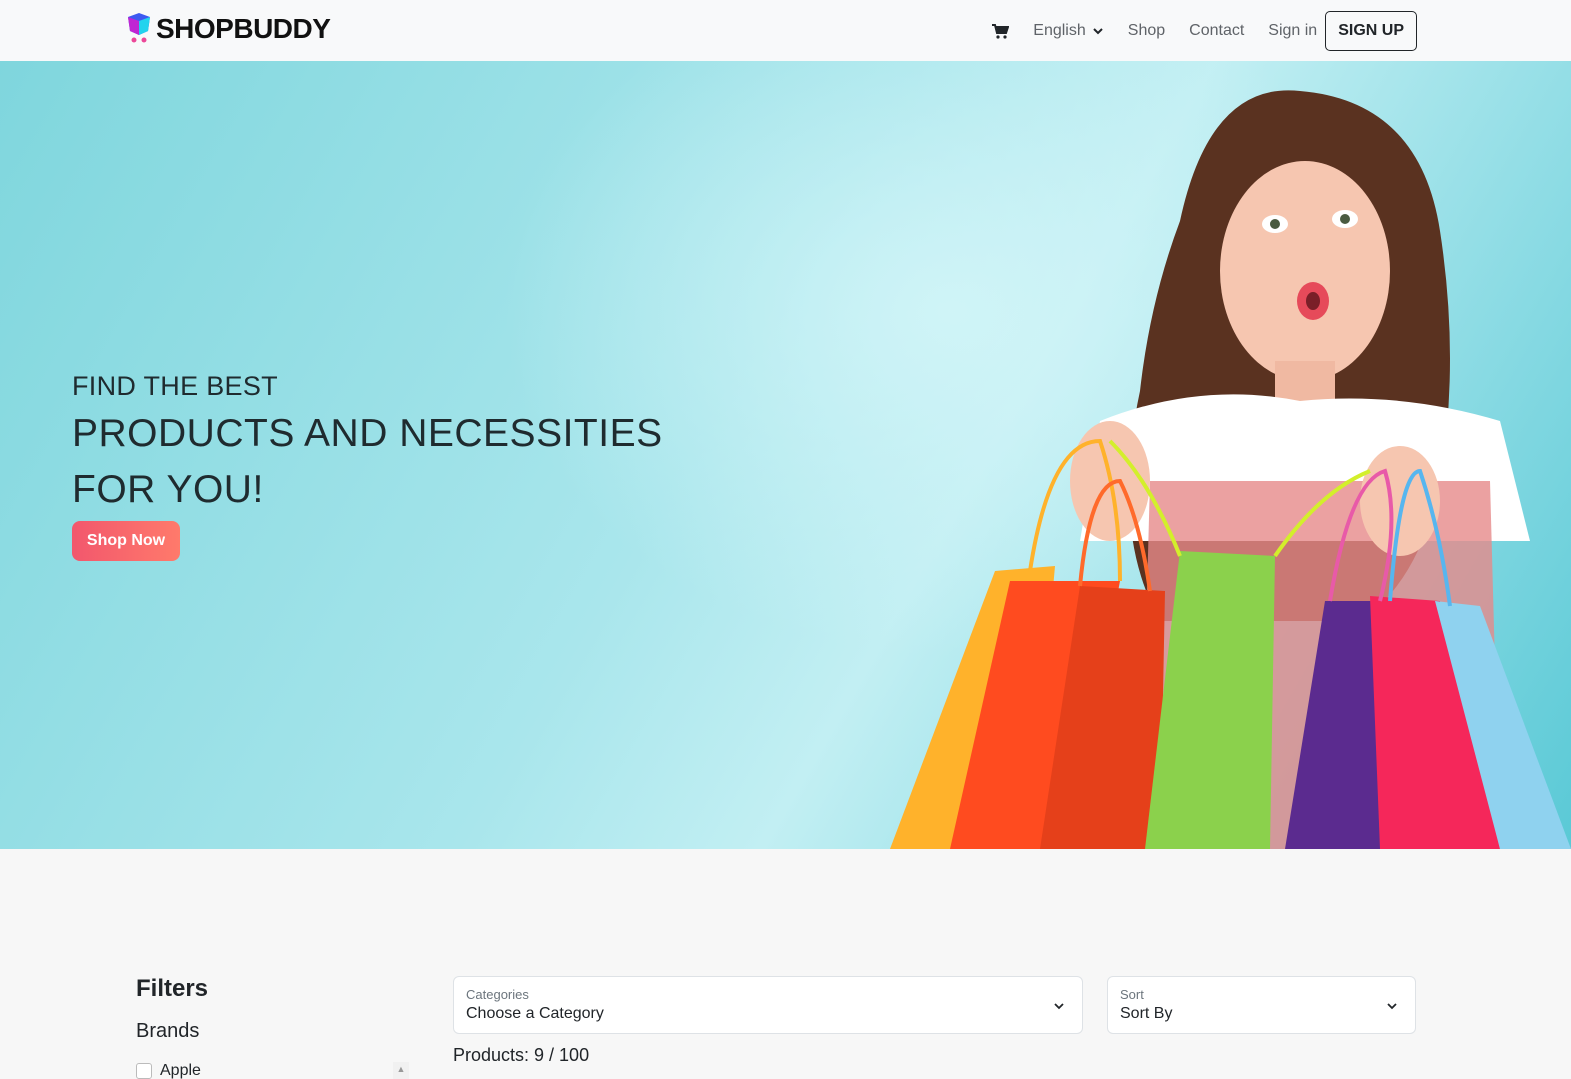  What do you see at coordinates (768, 1005) in the screenshot?
I see `categories-select: Categories Choose a Category` at bounding box center [768, 1005].